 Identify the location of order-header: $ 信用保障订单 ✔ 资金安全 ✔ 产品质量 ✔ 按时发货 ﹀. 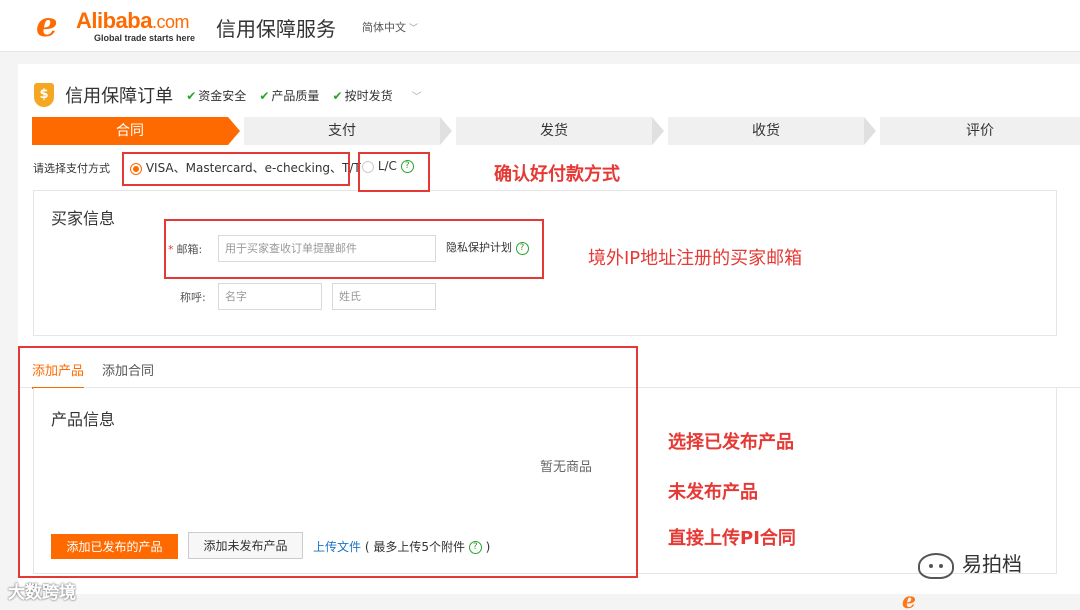
(228, 95).